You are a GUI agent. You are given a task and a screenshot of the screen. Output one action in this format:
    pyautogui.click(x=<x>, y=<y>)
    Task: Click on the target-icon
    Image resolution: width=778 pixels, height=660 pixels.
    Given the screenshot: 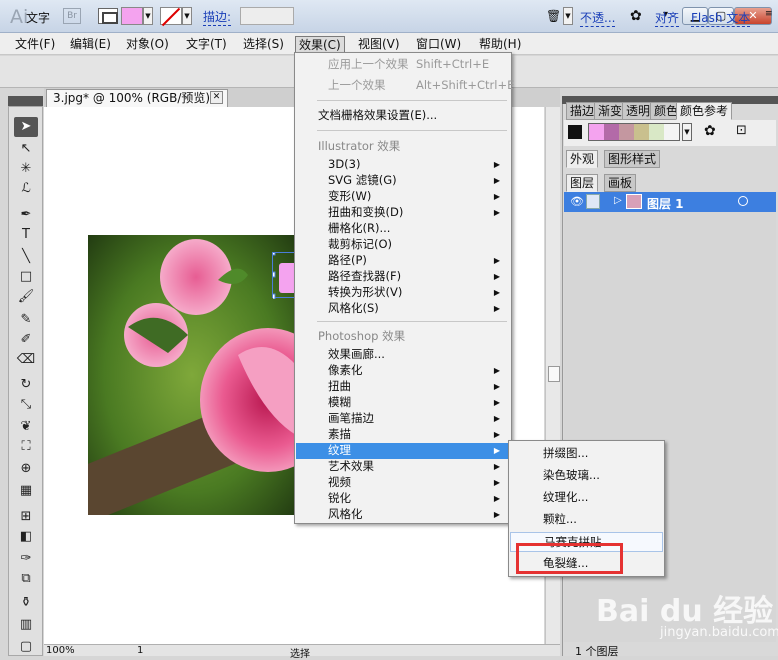 What is the action you would take?
    pyautogui.click(x=743, y=201)
    